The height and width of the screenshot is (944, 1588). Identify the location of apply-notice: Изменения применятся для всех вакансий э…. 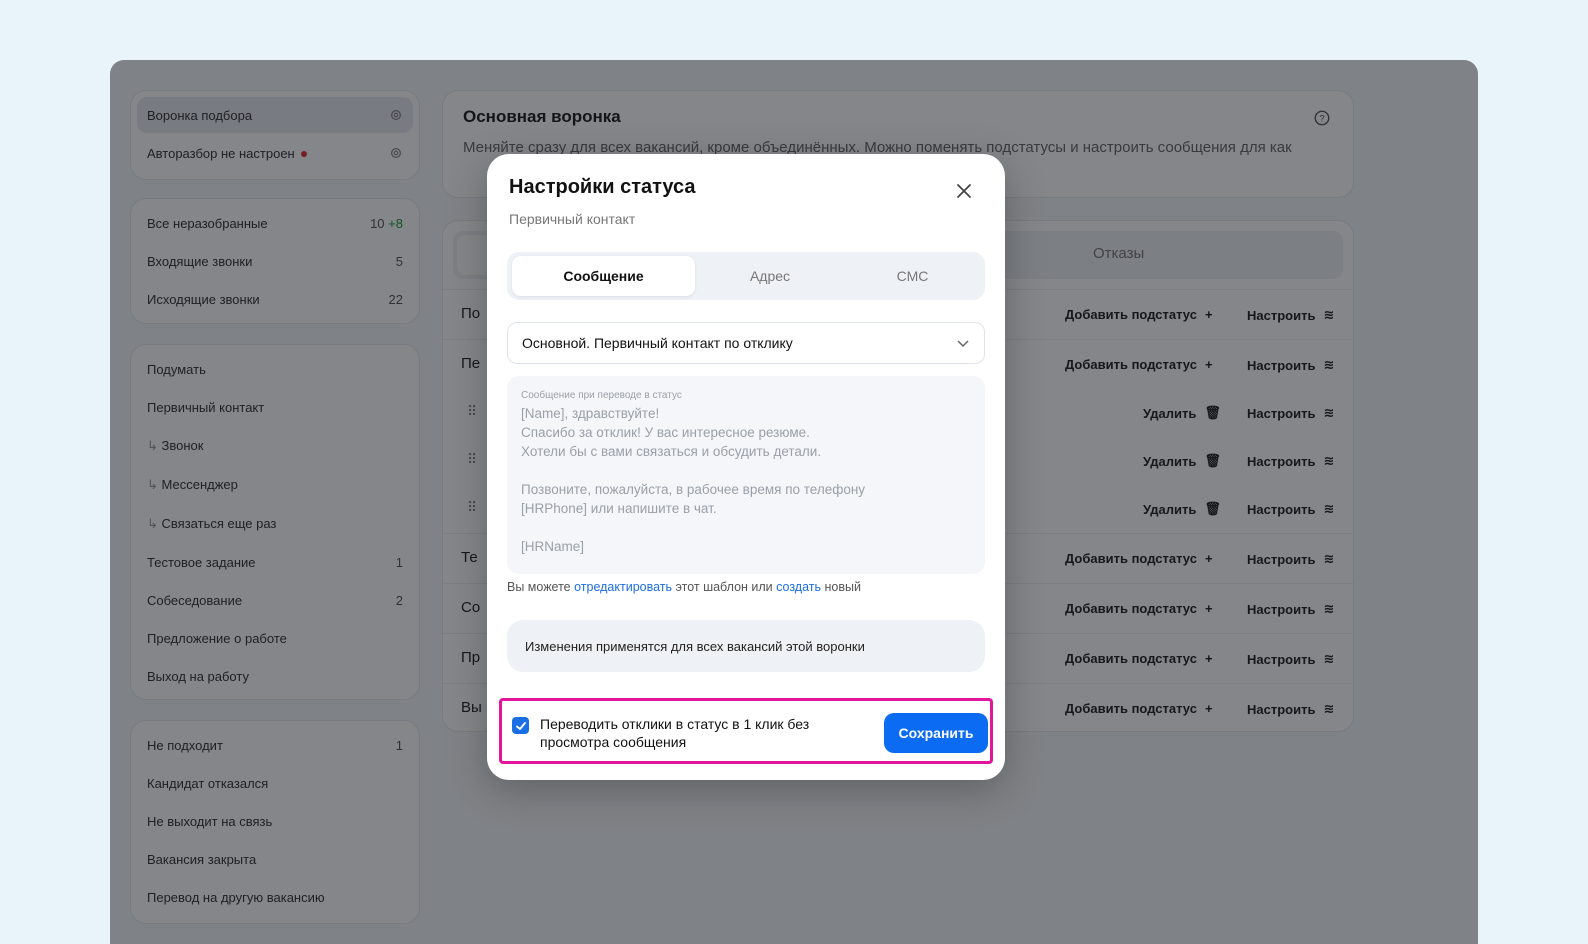
(746, 646).